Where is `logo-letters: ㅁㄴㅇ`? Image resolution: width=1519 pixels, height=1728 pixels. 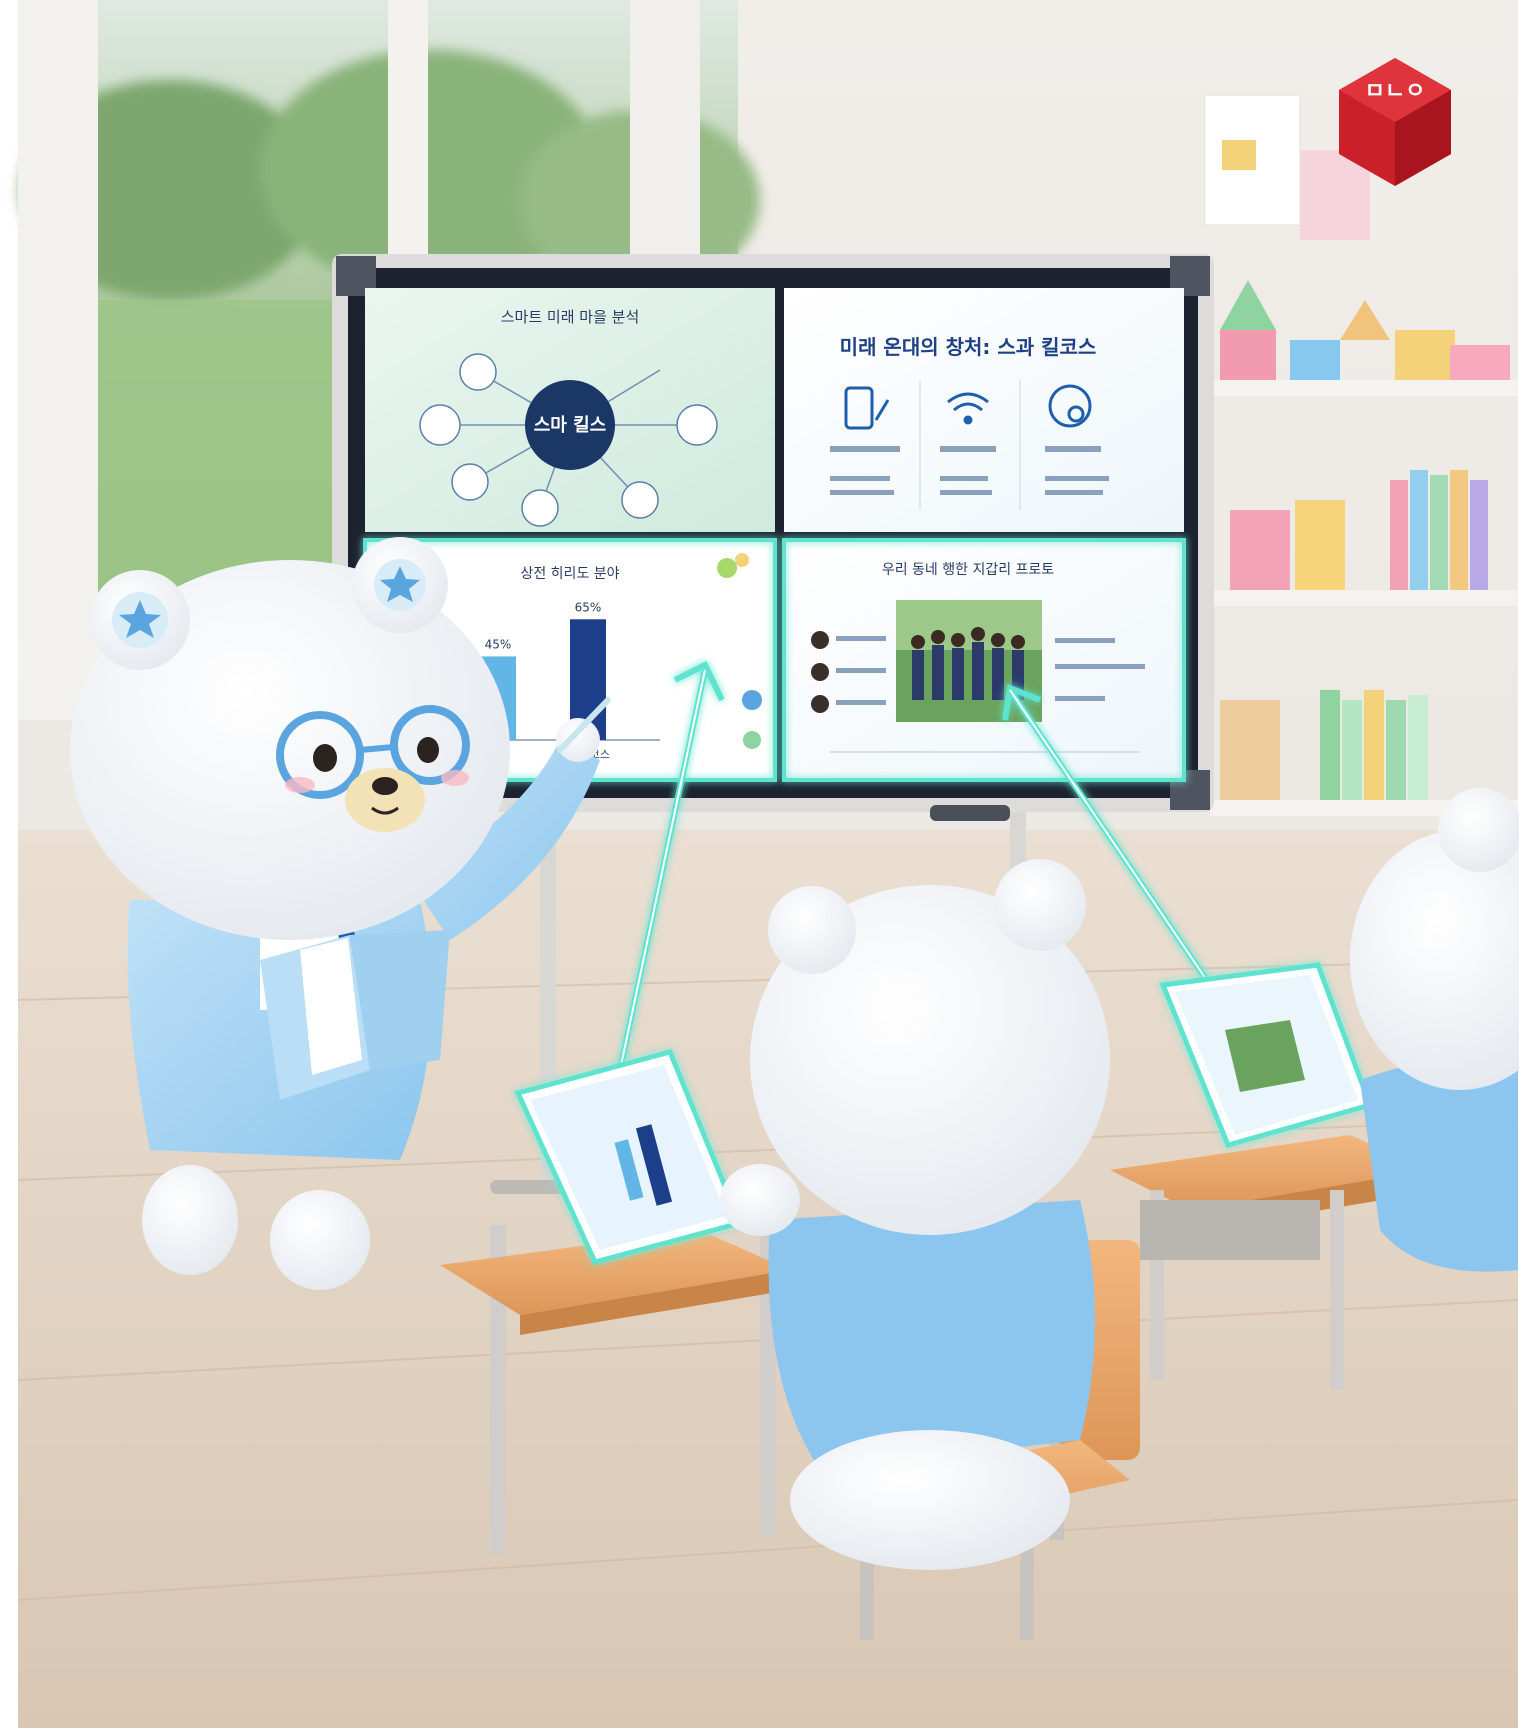 logo-letters: ㅁㄴㅇ is located at coordinates (1395, 91).